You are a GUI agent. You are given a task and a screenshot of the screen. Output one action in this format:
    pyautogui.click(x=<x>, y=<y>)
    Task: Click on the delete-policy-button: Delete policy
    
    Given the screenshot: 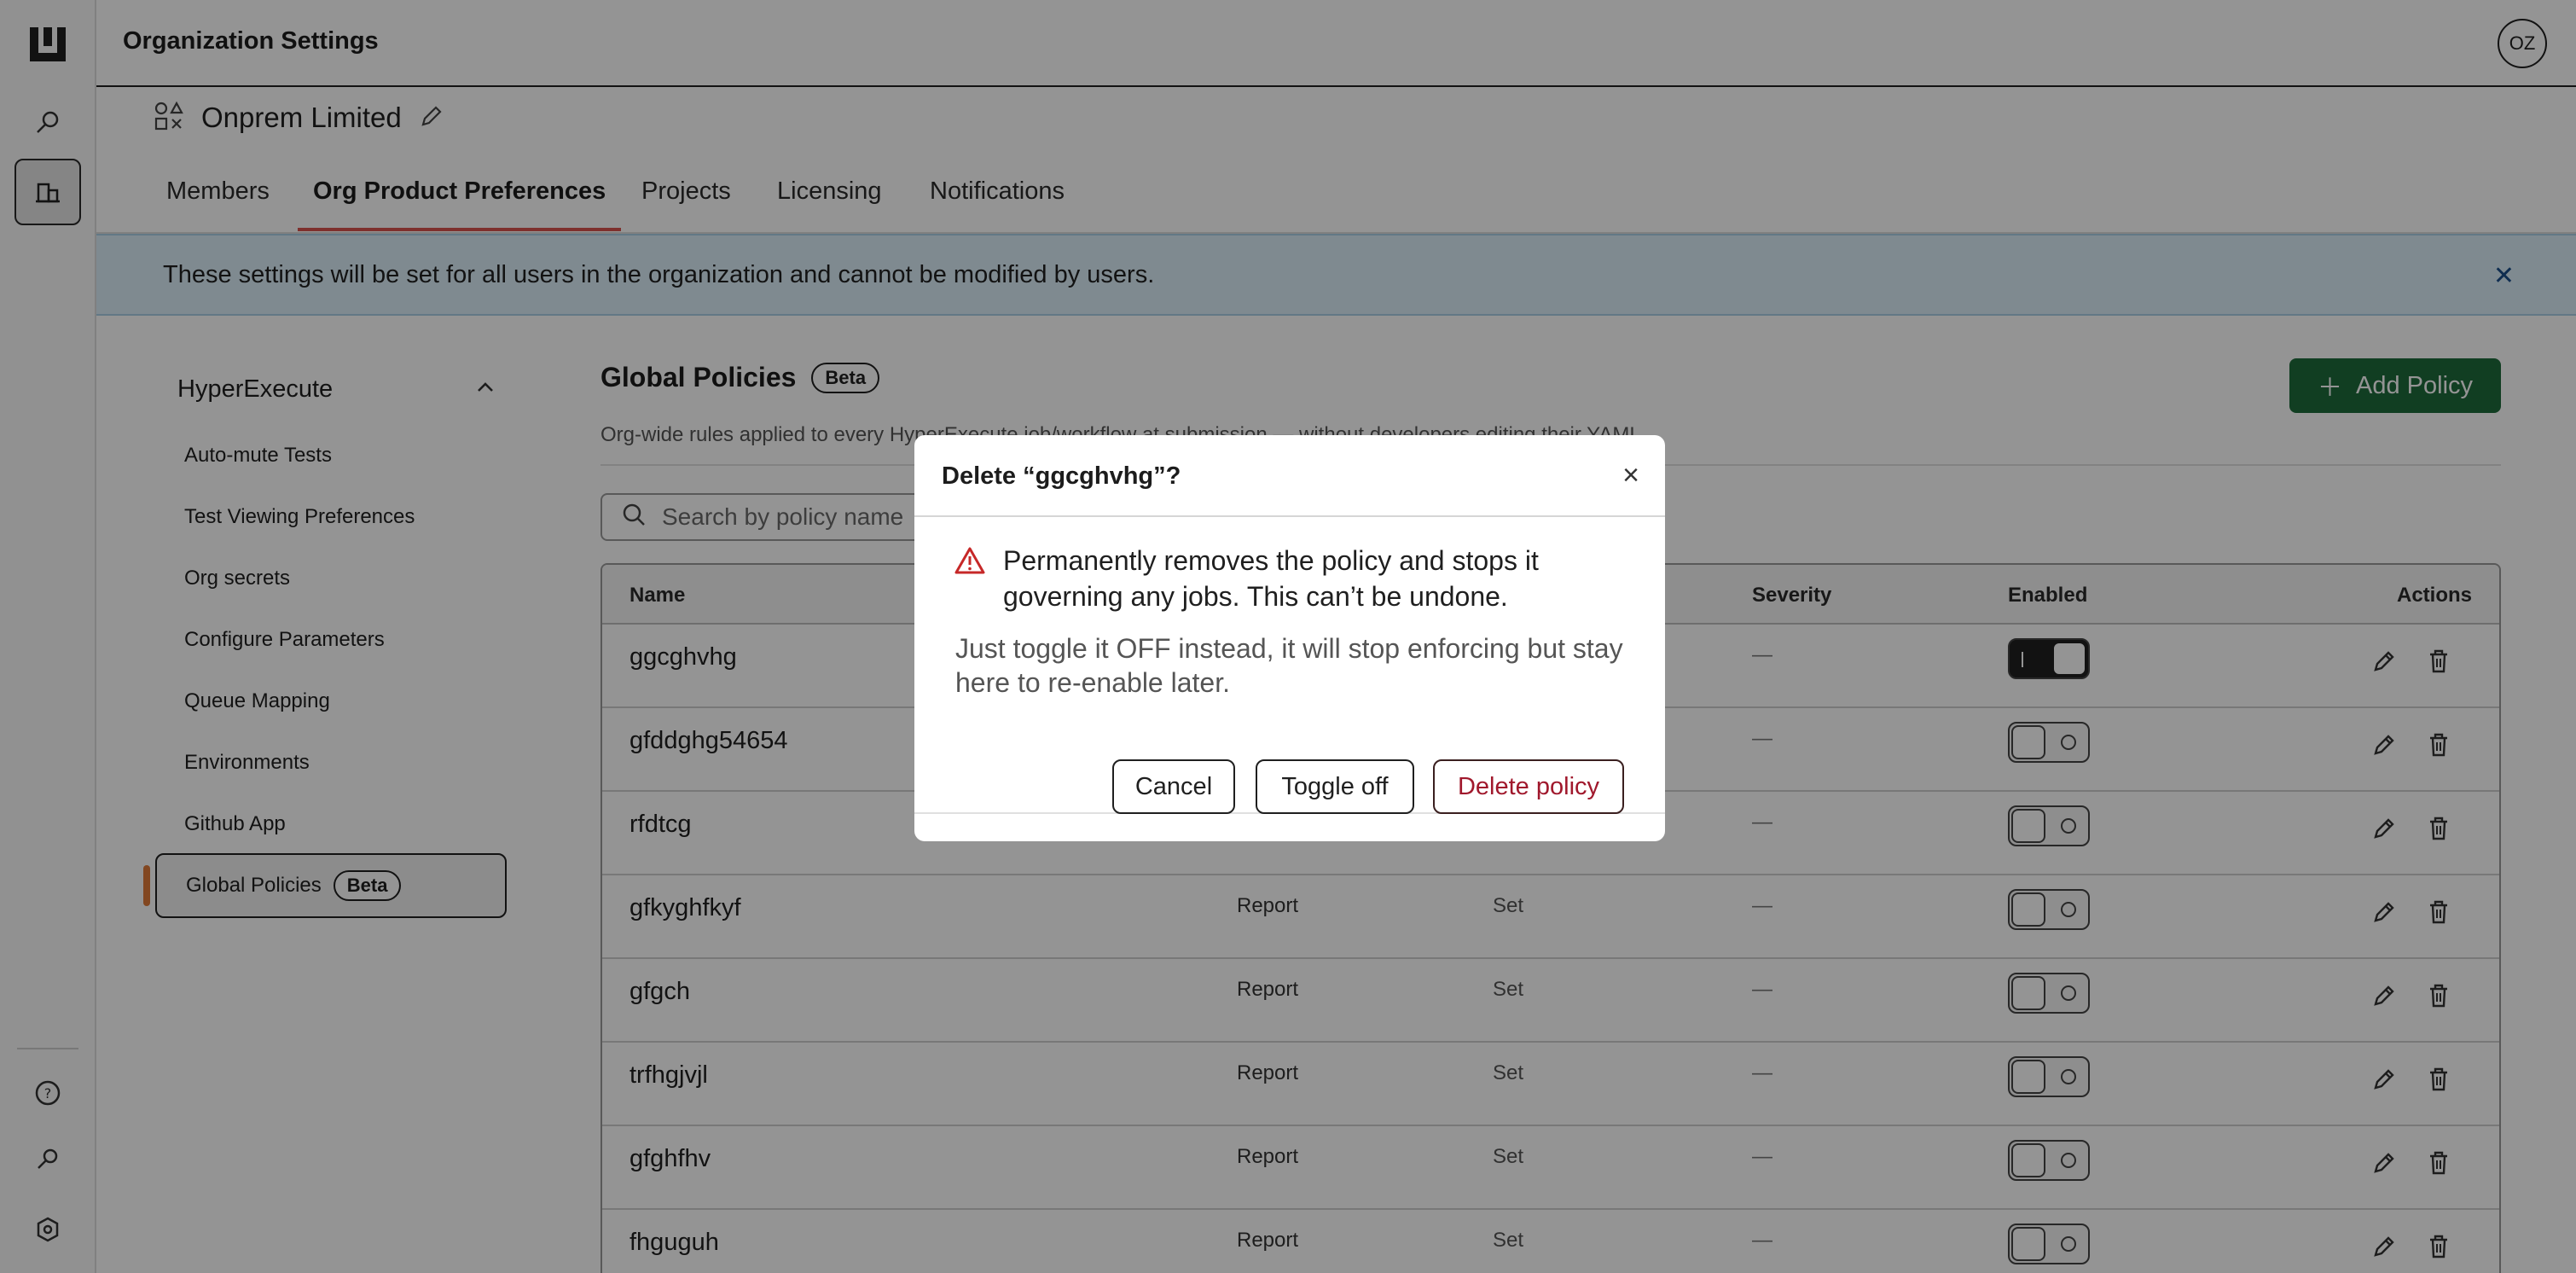 What is the action you would take?
    pyautogui.click(x=1528, y=786)
    